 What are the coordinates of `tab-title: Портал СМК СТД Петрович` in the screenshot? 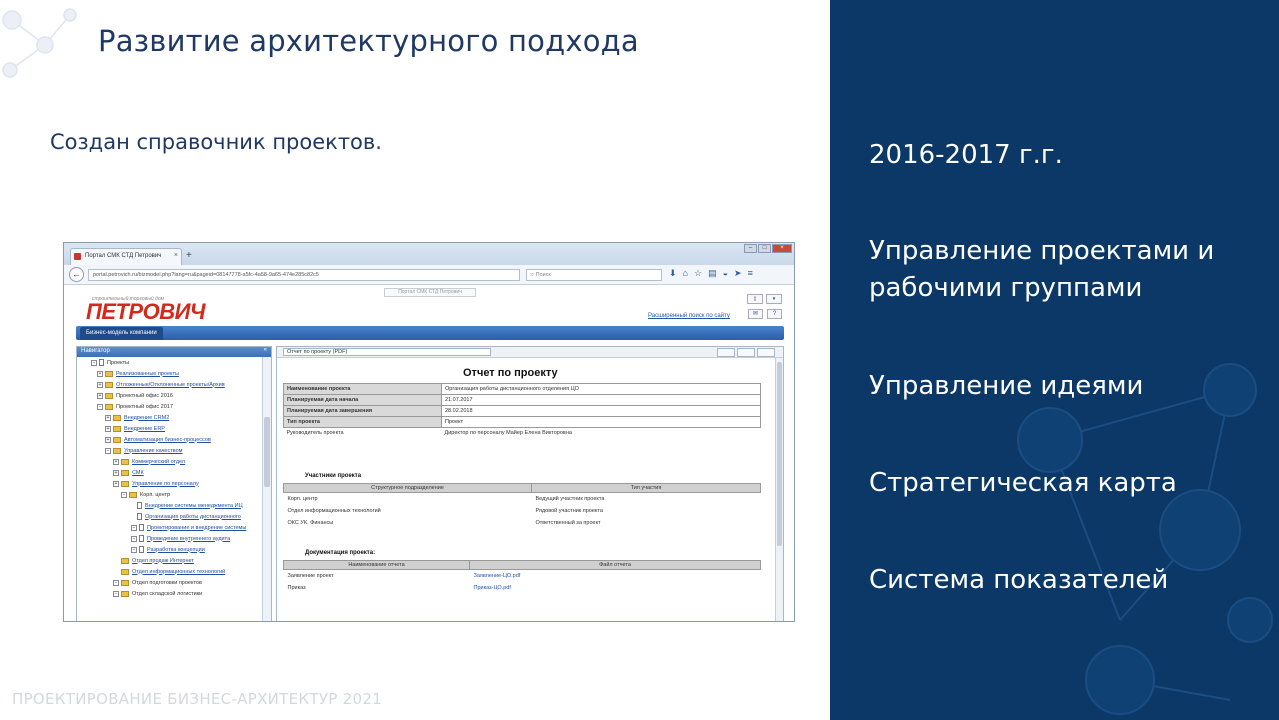 It's located at (123, 256).